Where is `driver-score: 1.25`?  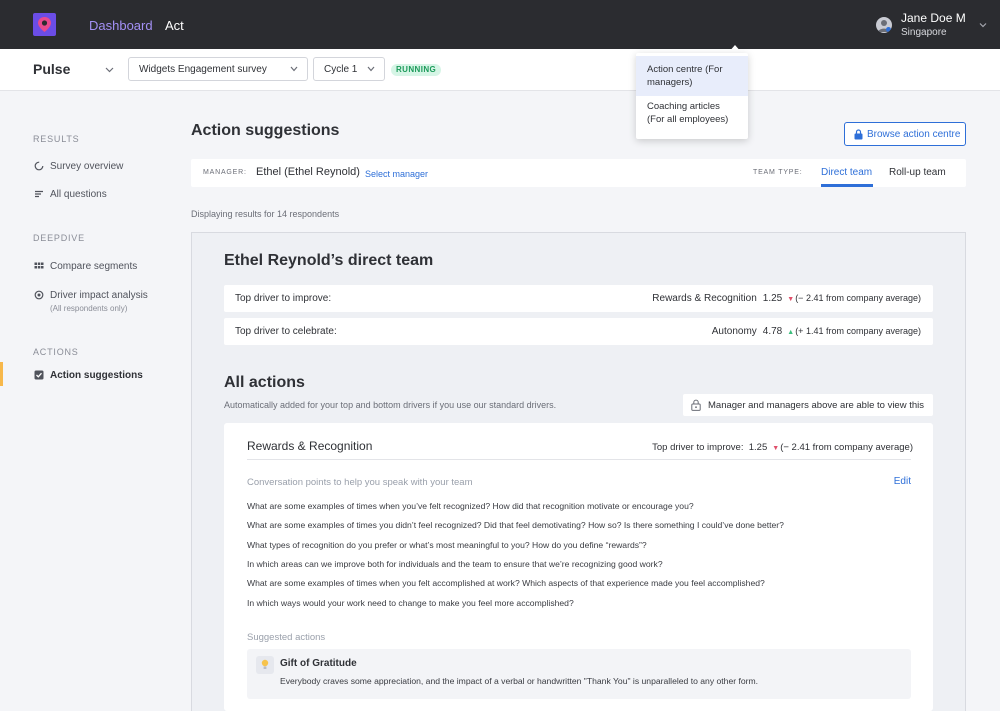 driver-score: 1.25 is located at coordinates (772, 298).